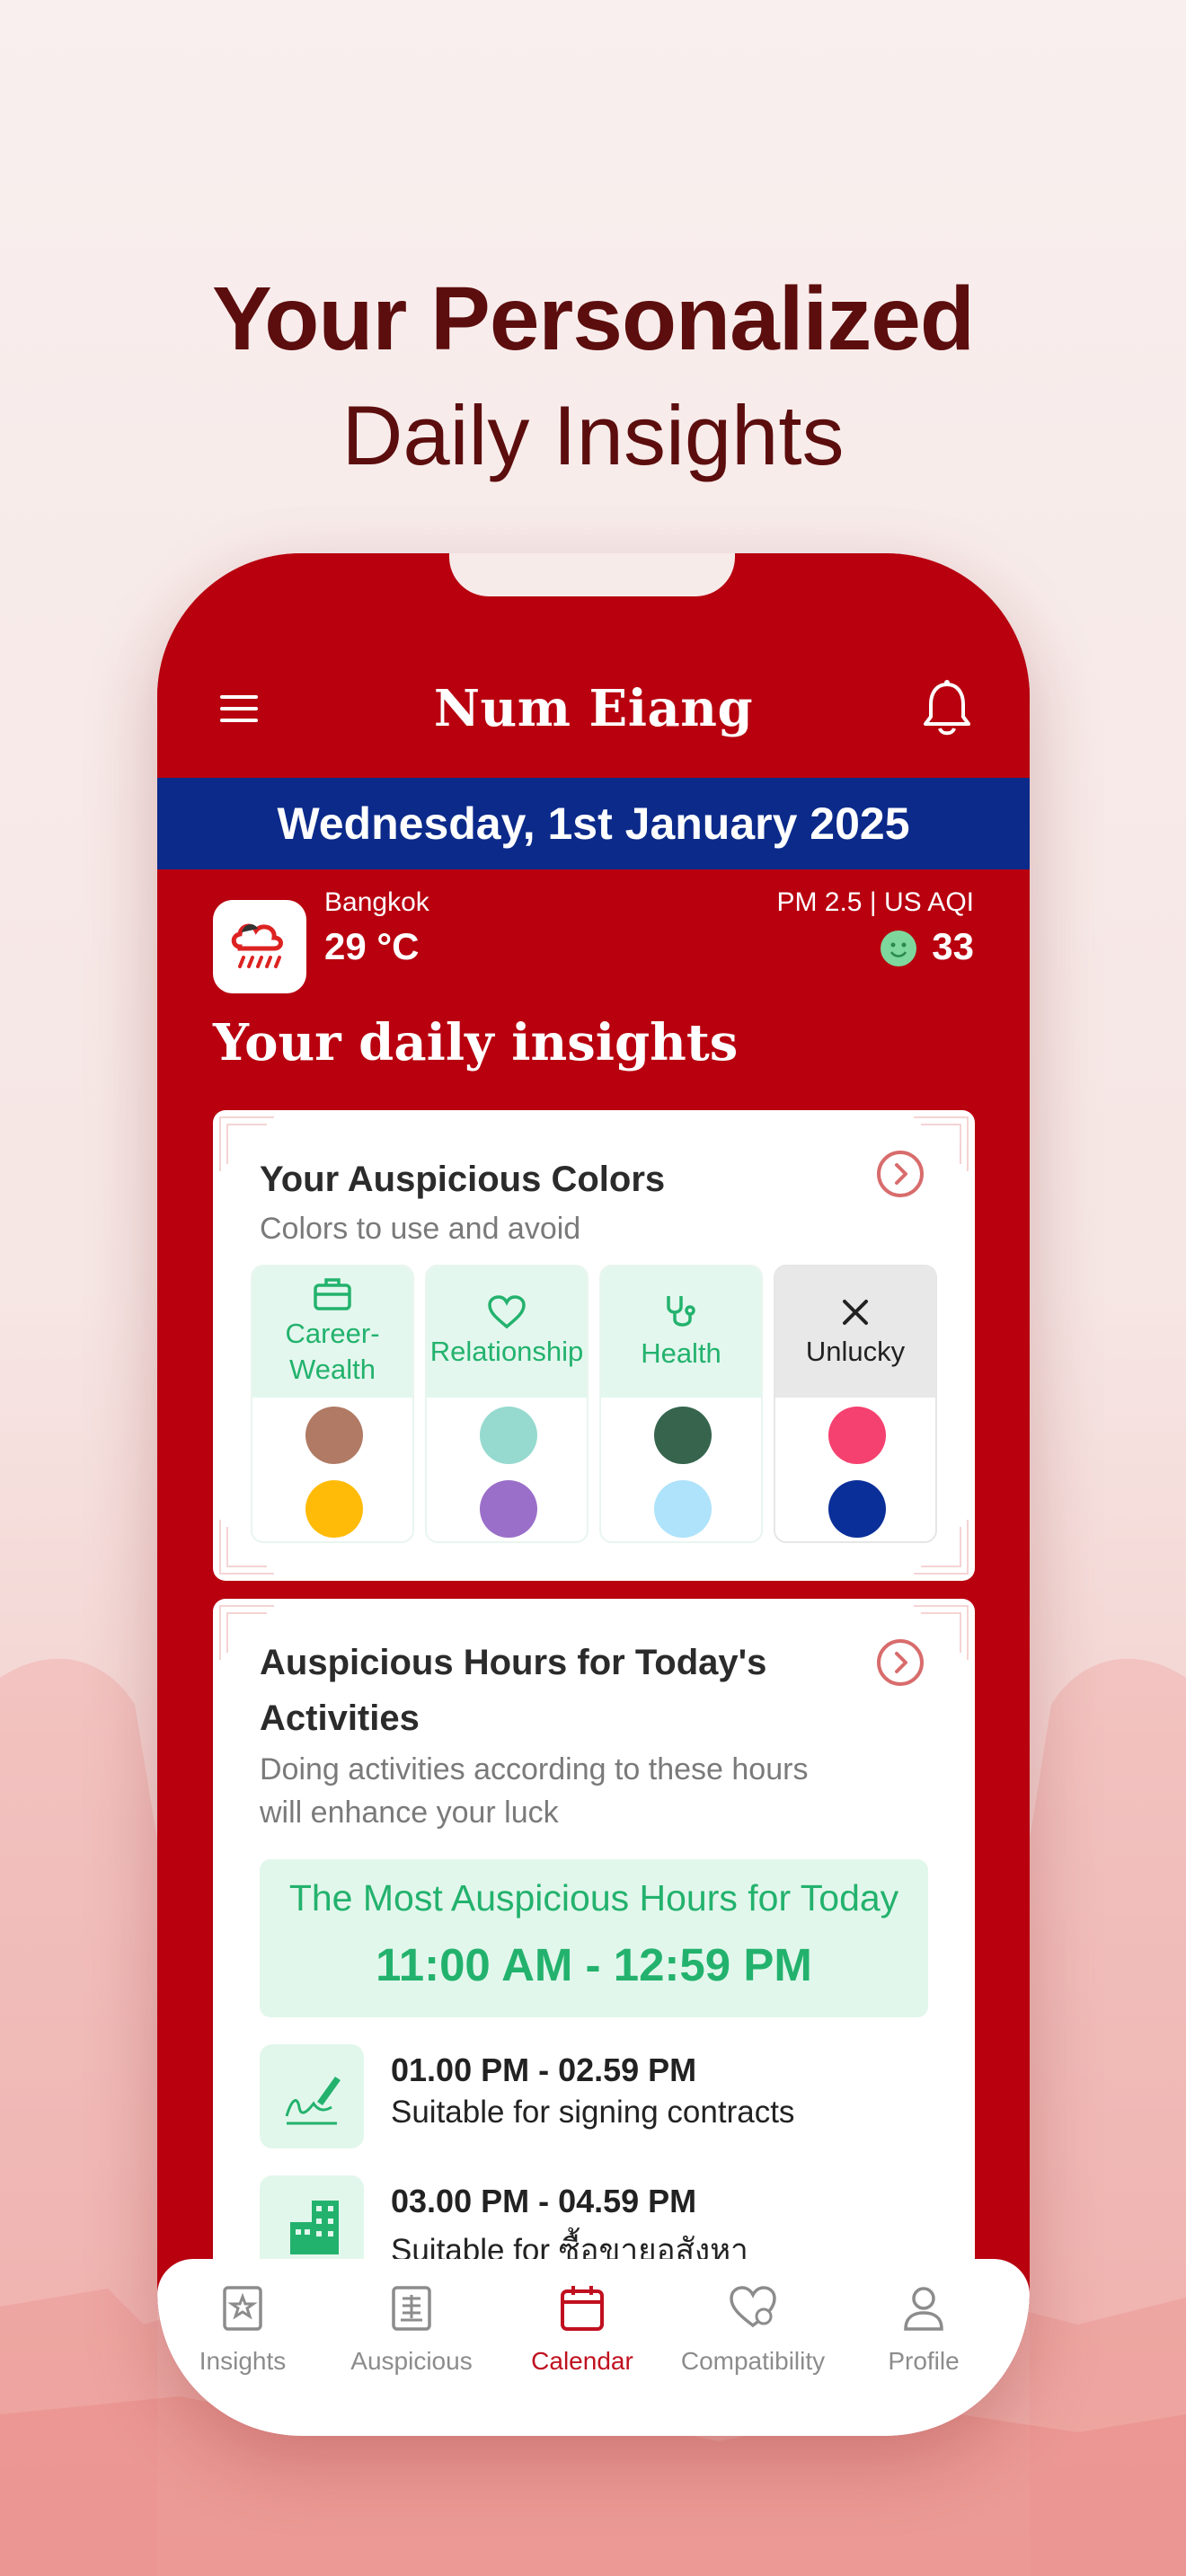 The width and height of the screenshot is (1186, 2576). I want to click on tab-calendar: Calendar, so click(582, 2345).